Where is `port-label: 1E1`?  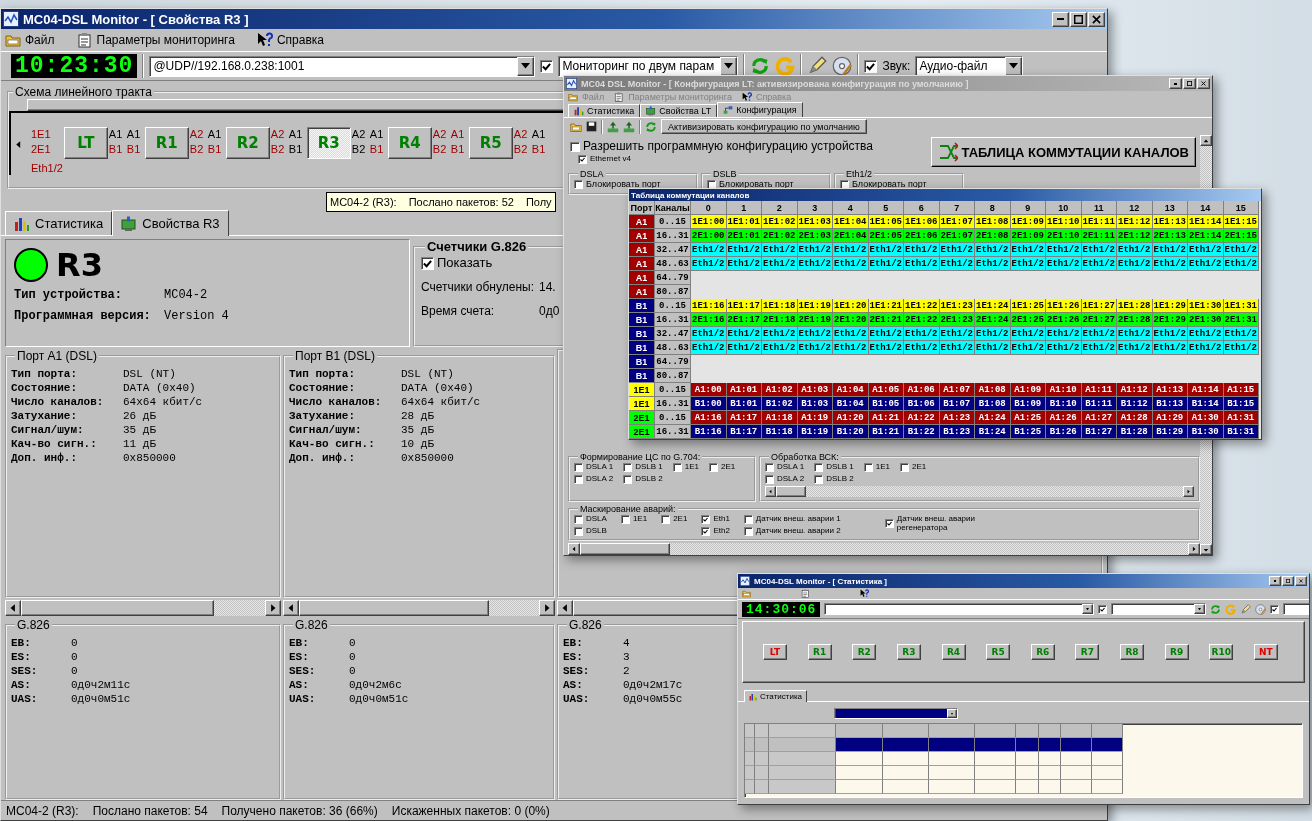 port-label: 1E1 is located at coordinates (41, 134).